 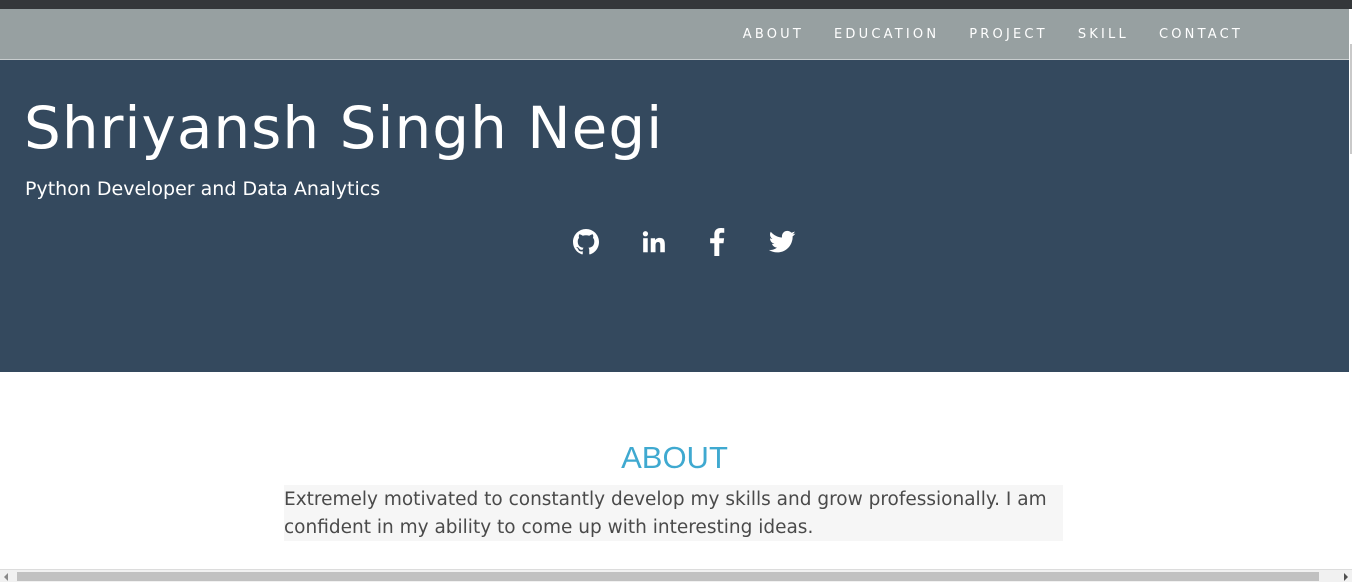 I want to click on nav-links: ABOUT EDUCATION PROJECT SKILL CONTACT, so click(x=978, y=34).